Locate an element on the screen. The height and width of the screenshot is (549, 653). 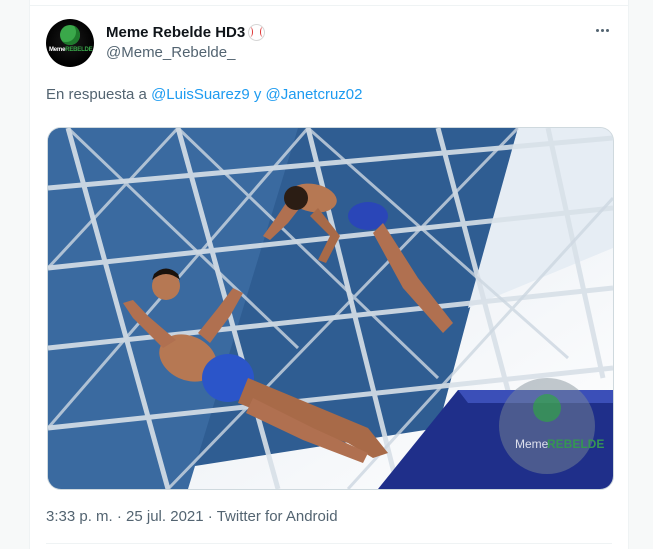
mention-conjunction: y is located at coordinates (258, 94).